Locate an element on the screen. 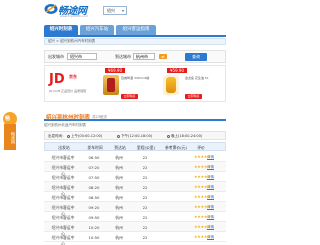 This screenshot has width=320, height=245. product-price: ¥59.90 is located at coordinates (177, 70).